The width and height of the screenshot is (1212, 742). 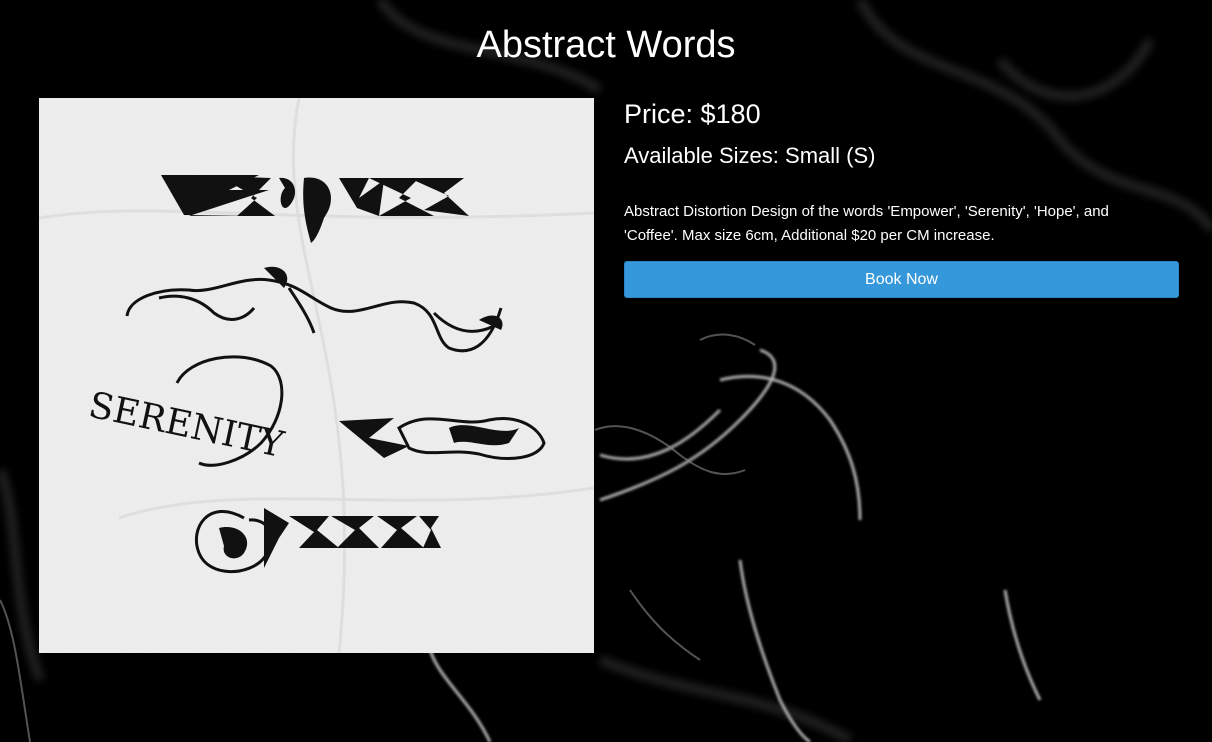 What do you see at coordinates (692, 114) in the screenshot?
I see `price-text: Price: $180` at bounding box center [692, 114].